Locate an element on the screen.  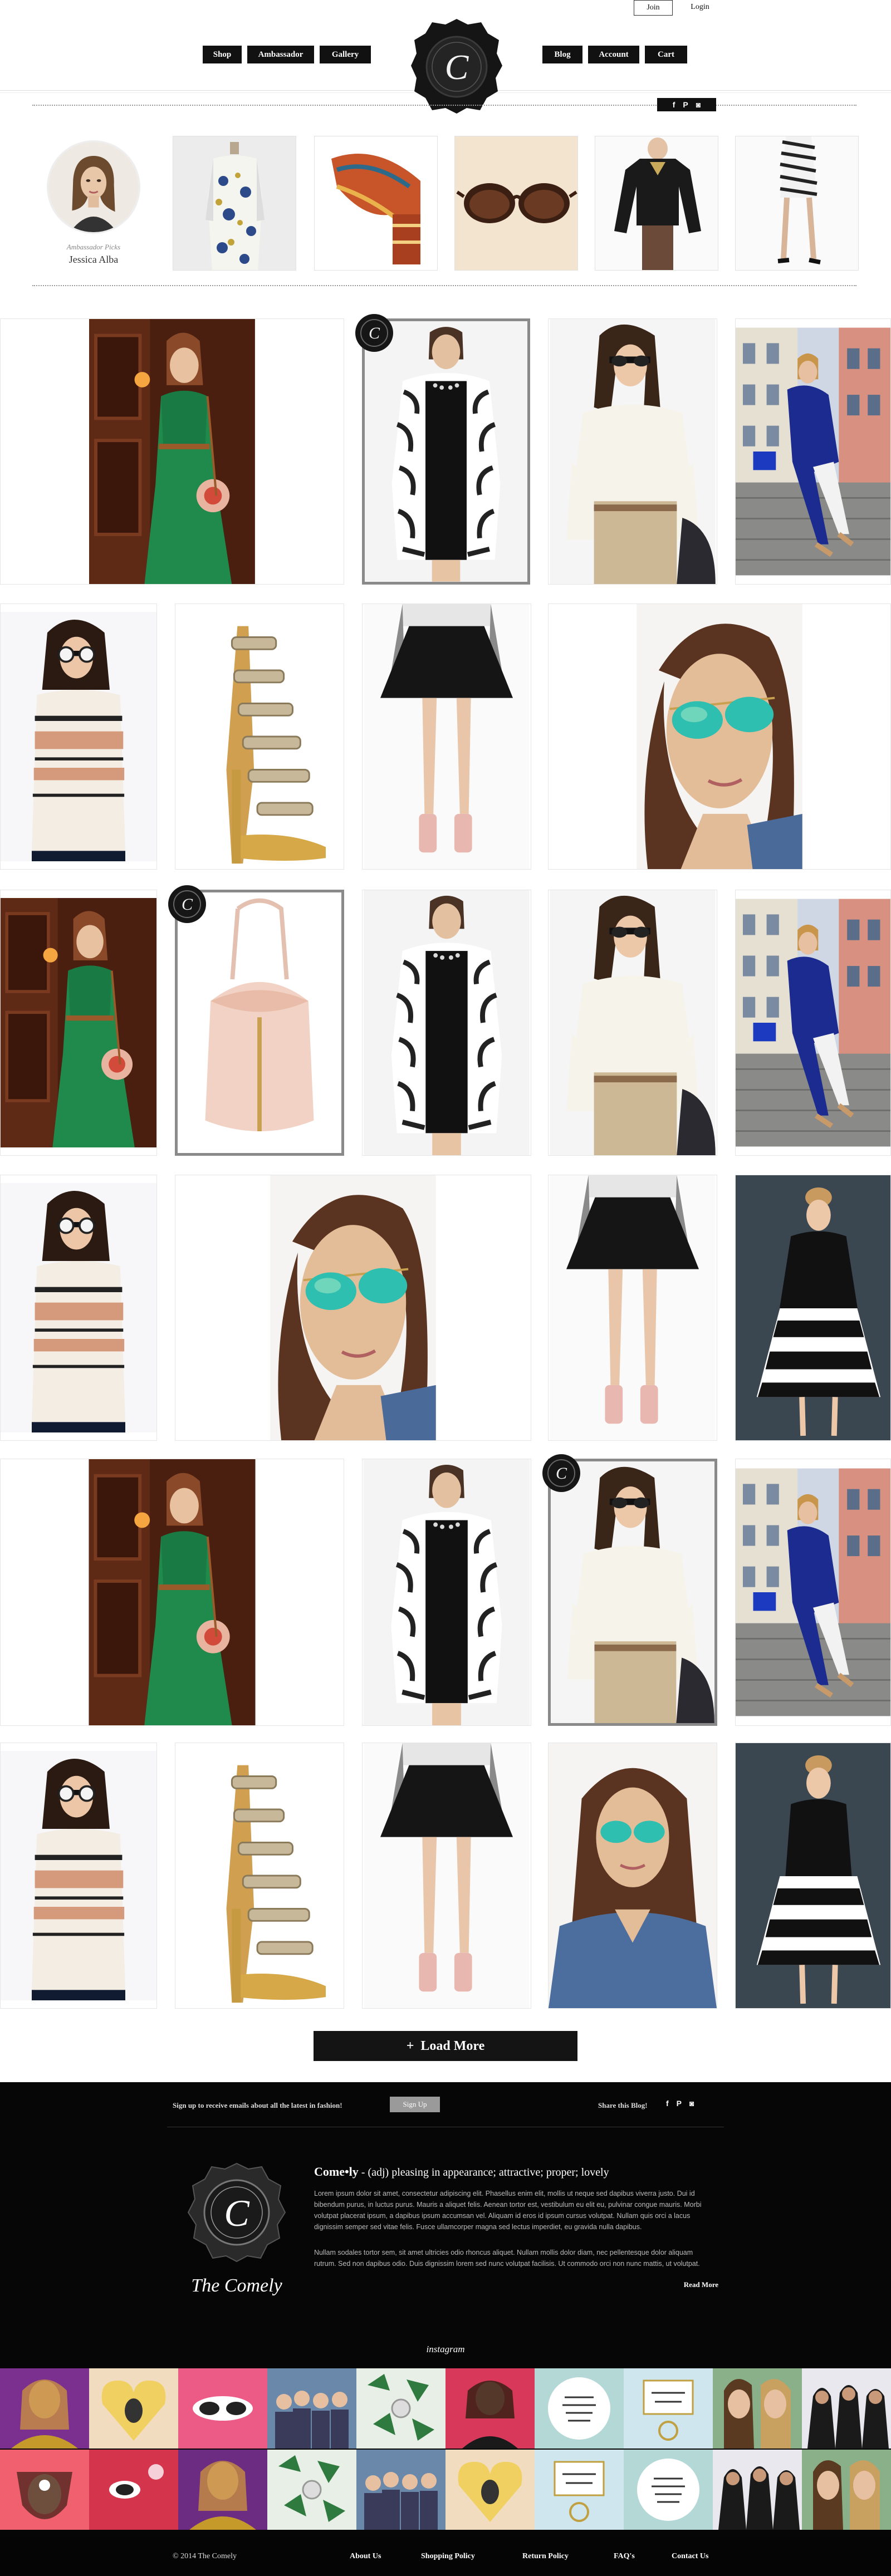
strip-item-wedge-sandal is located at coordinates (376, 203).